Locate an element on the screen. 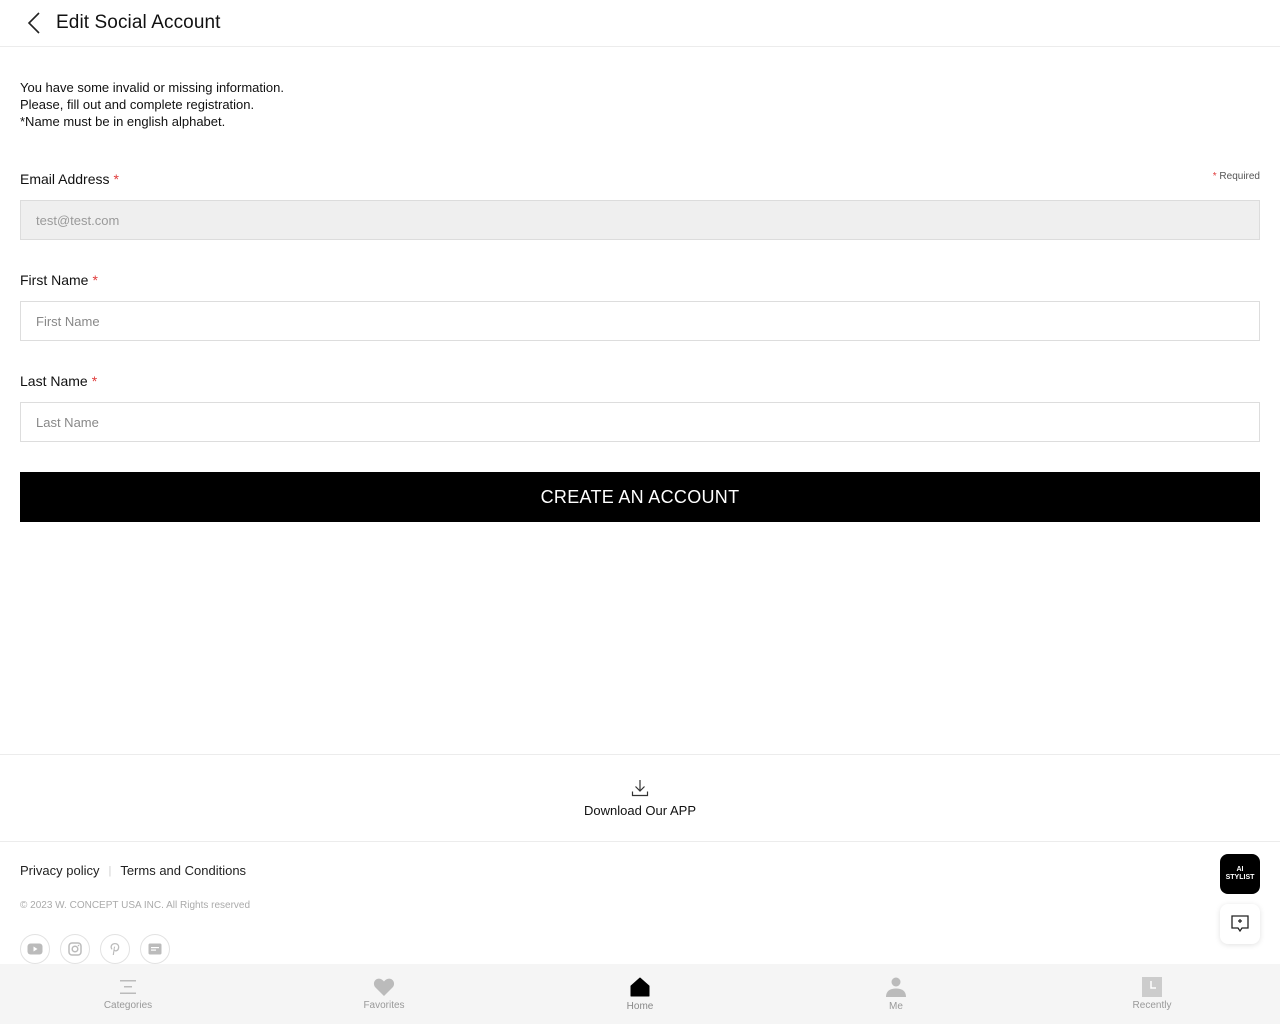  youtube-icon is located at coordinates (35, 949).